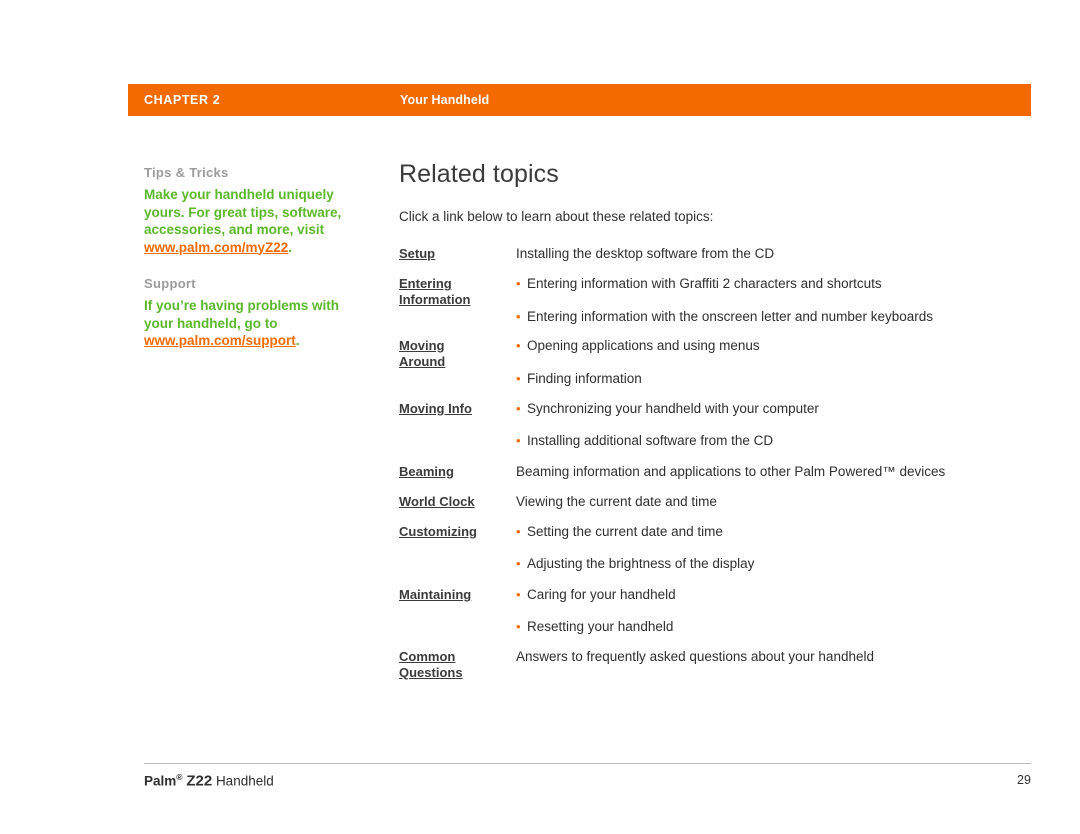 This screenshot has height=834, width=1080. Describe the element at coordinates (781, 532) in the screenshot. I see `topic-description: Setting the current date and time` at that location.